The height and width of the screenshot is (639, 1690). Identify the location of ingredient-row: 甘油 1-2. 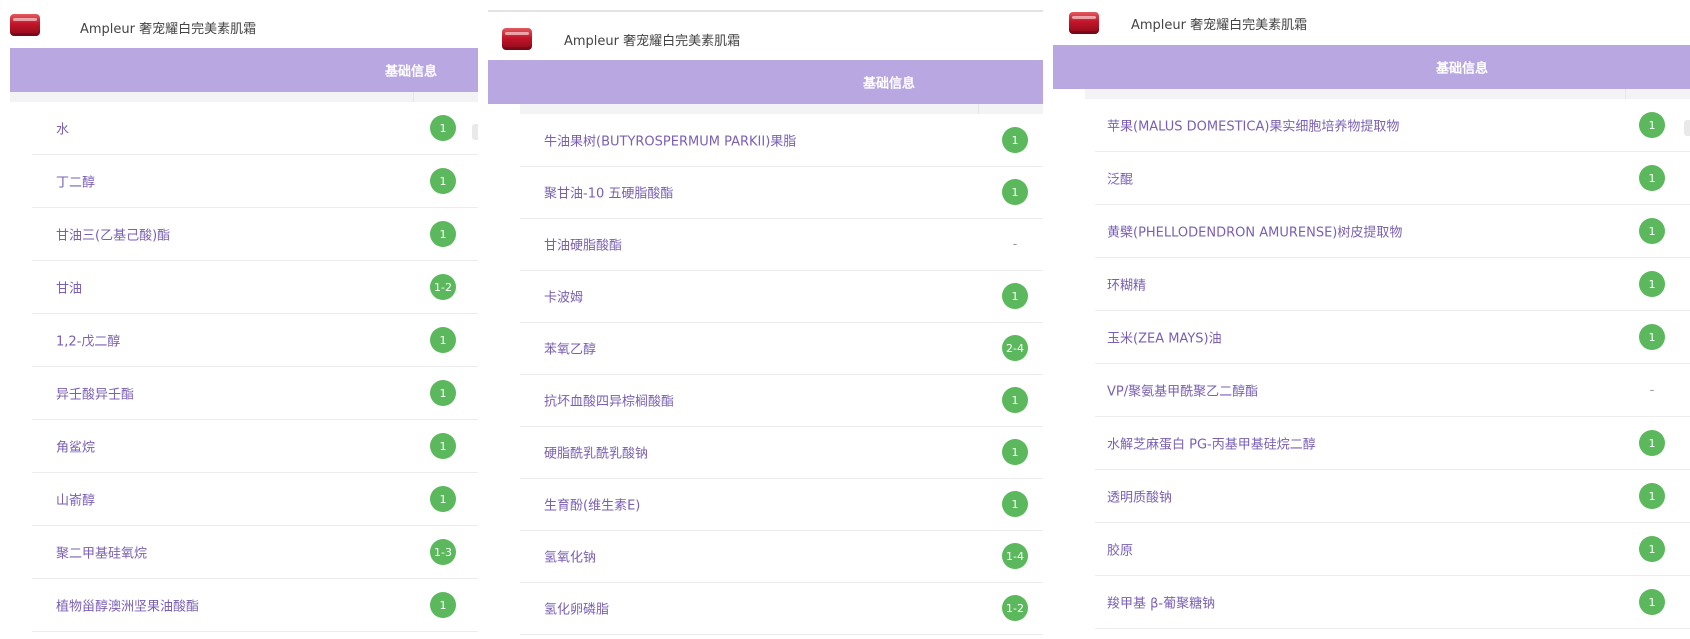
(255, 287).